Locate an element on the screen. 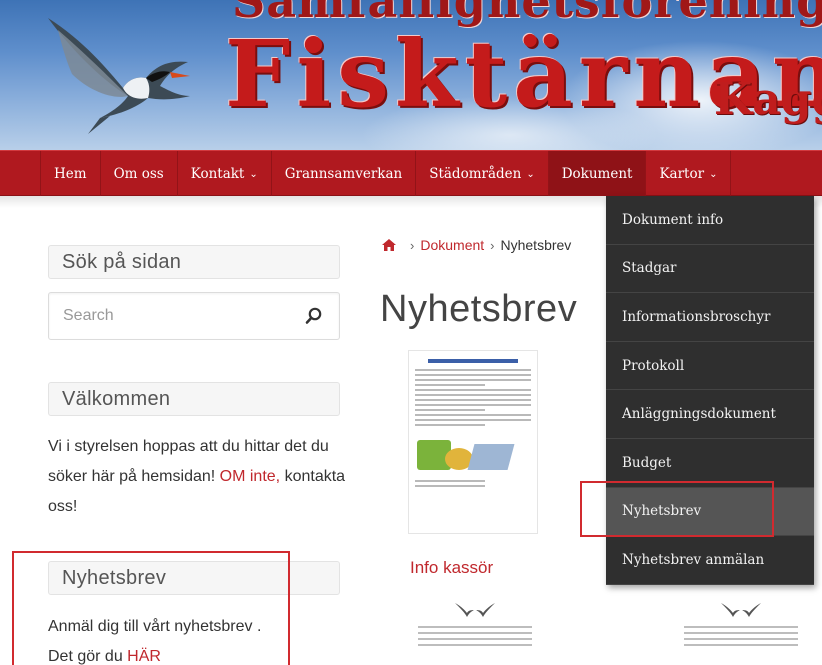 The width and height of the screenshot is (822, 665). nav-item-om-oss: Om oss is located at coordinates (138, 174).